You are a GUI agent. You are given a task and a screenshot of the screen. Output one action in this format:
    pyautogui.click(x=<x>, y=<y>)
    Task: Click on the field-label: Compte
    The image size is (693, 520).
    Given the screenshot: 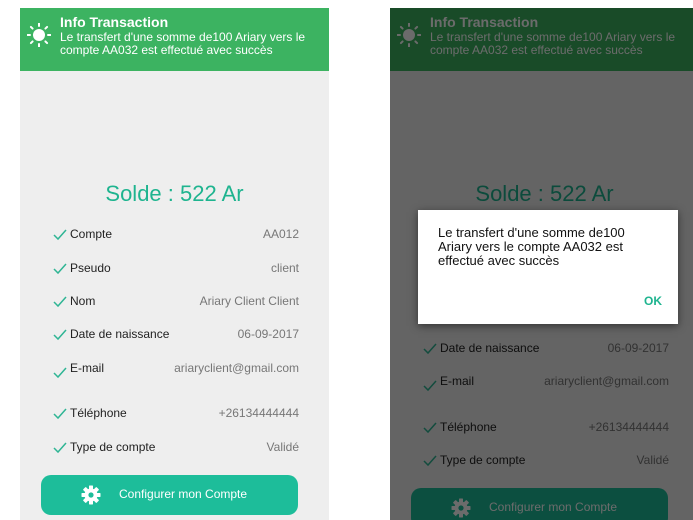 What is the action you would take?
    pyautogui.click(x=91, y=234)
    